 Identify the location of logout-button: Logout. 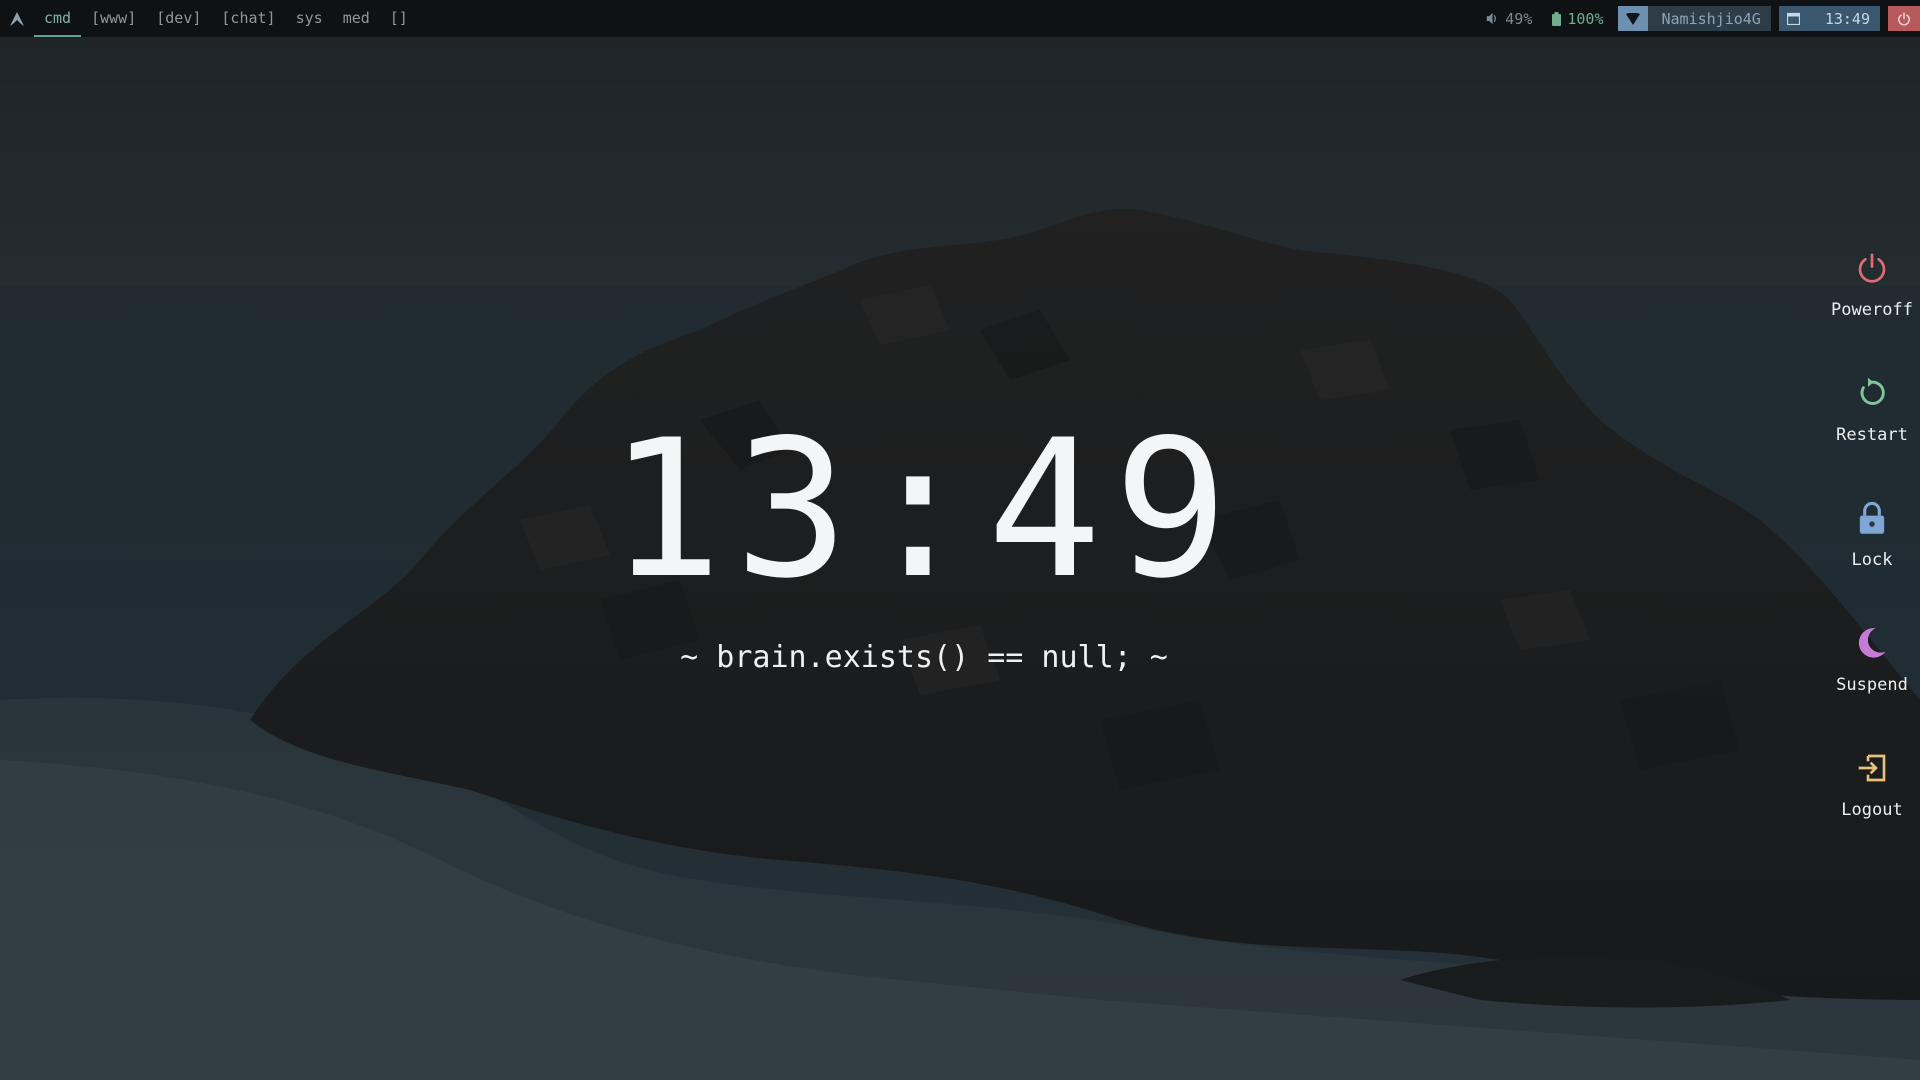
(1872, 810).